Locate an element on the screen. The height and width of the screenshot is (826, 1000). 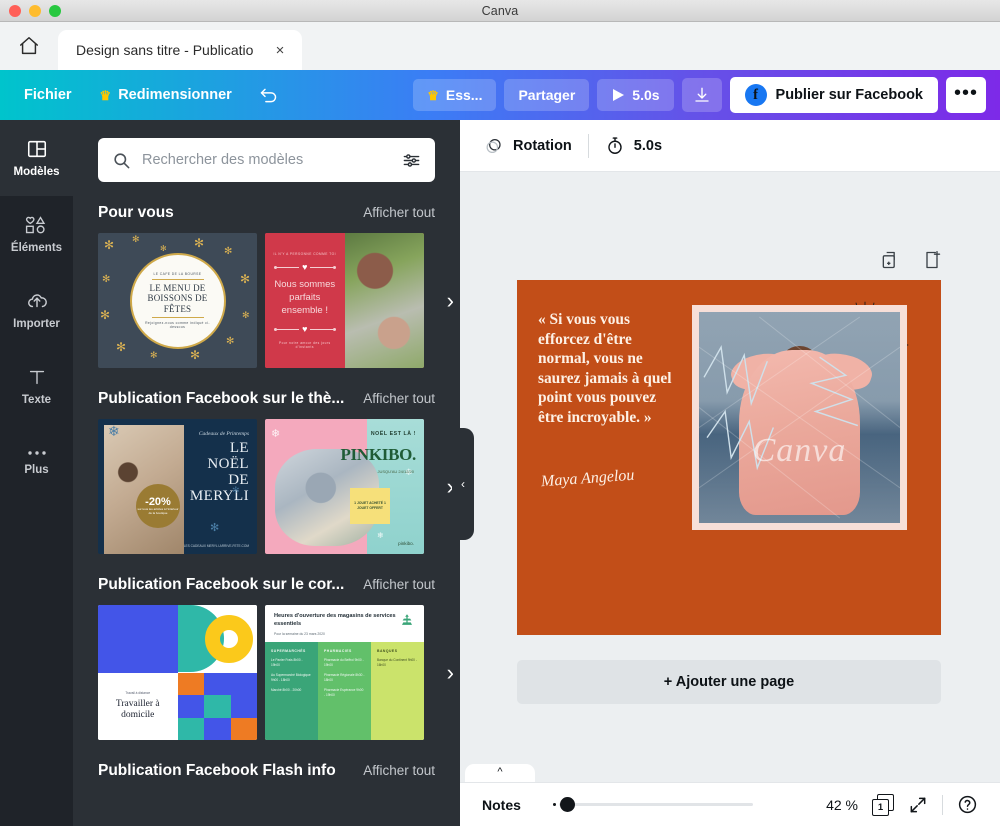
template-eyebrow: Travail à distance is located at coordinates (138, 692).